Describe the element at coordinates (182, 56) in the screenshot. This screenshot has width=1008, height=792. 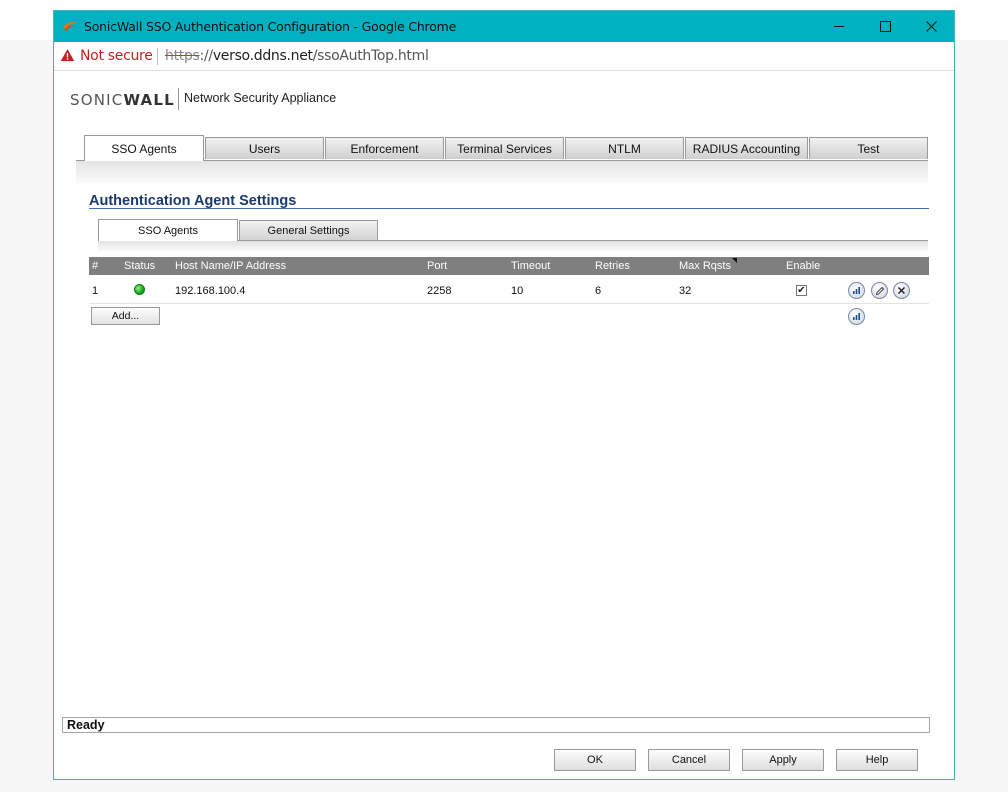
I see `url-scheme: https` at that location.